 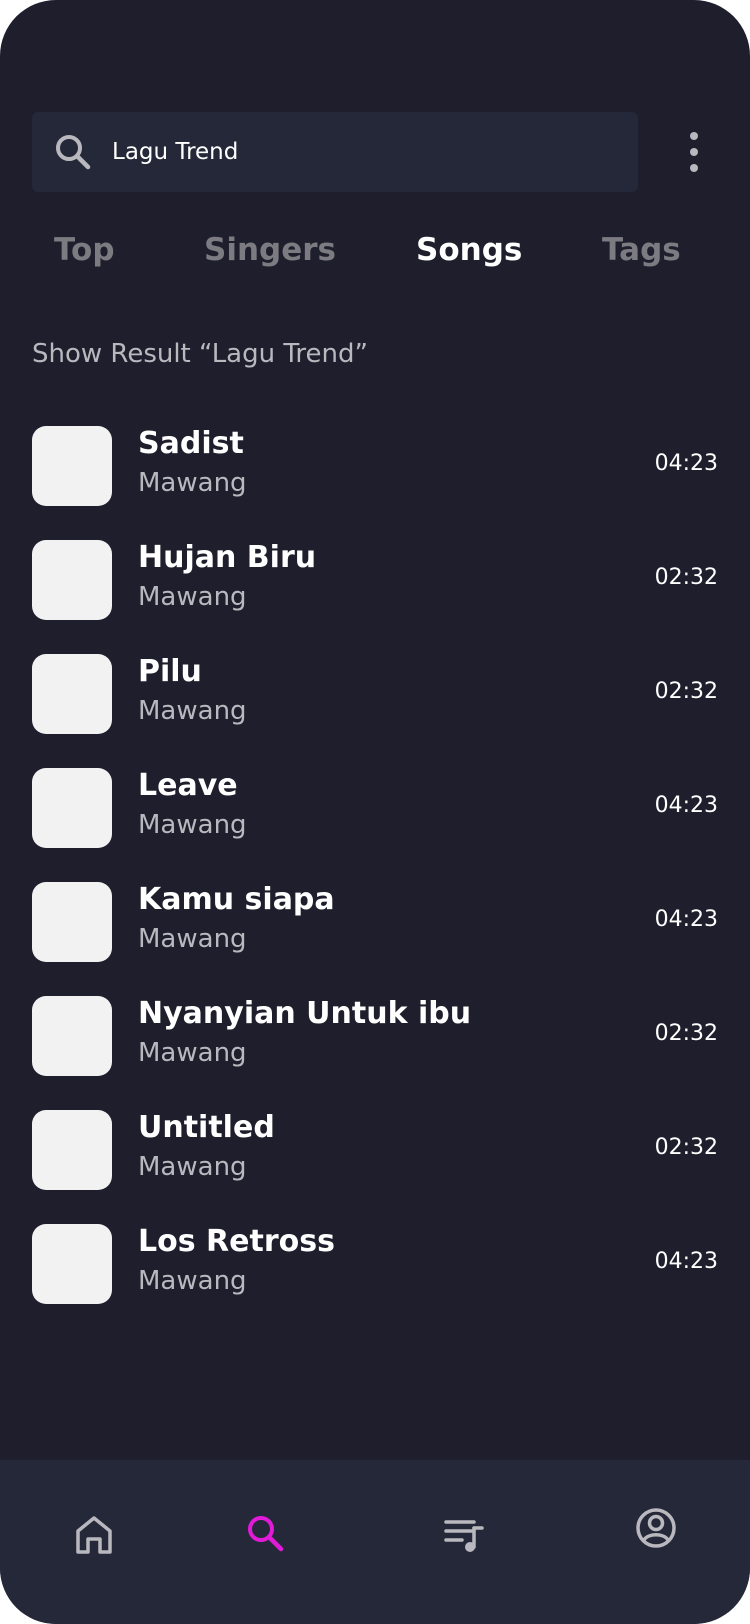 I want to click on song-title: Sadist, so click(x=191, y=443).